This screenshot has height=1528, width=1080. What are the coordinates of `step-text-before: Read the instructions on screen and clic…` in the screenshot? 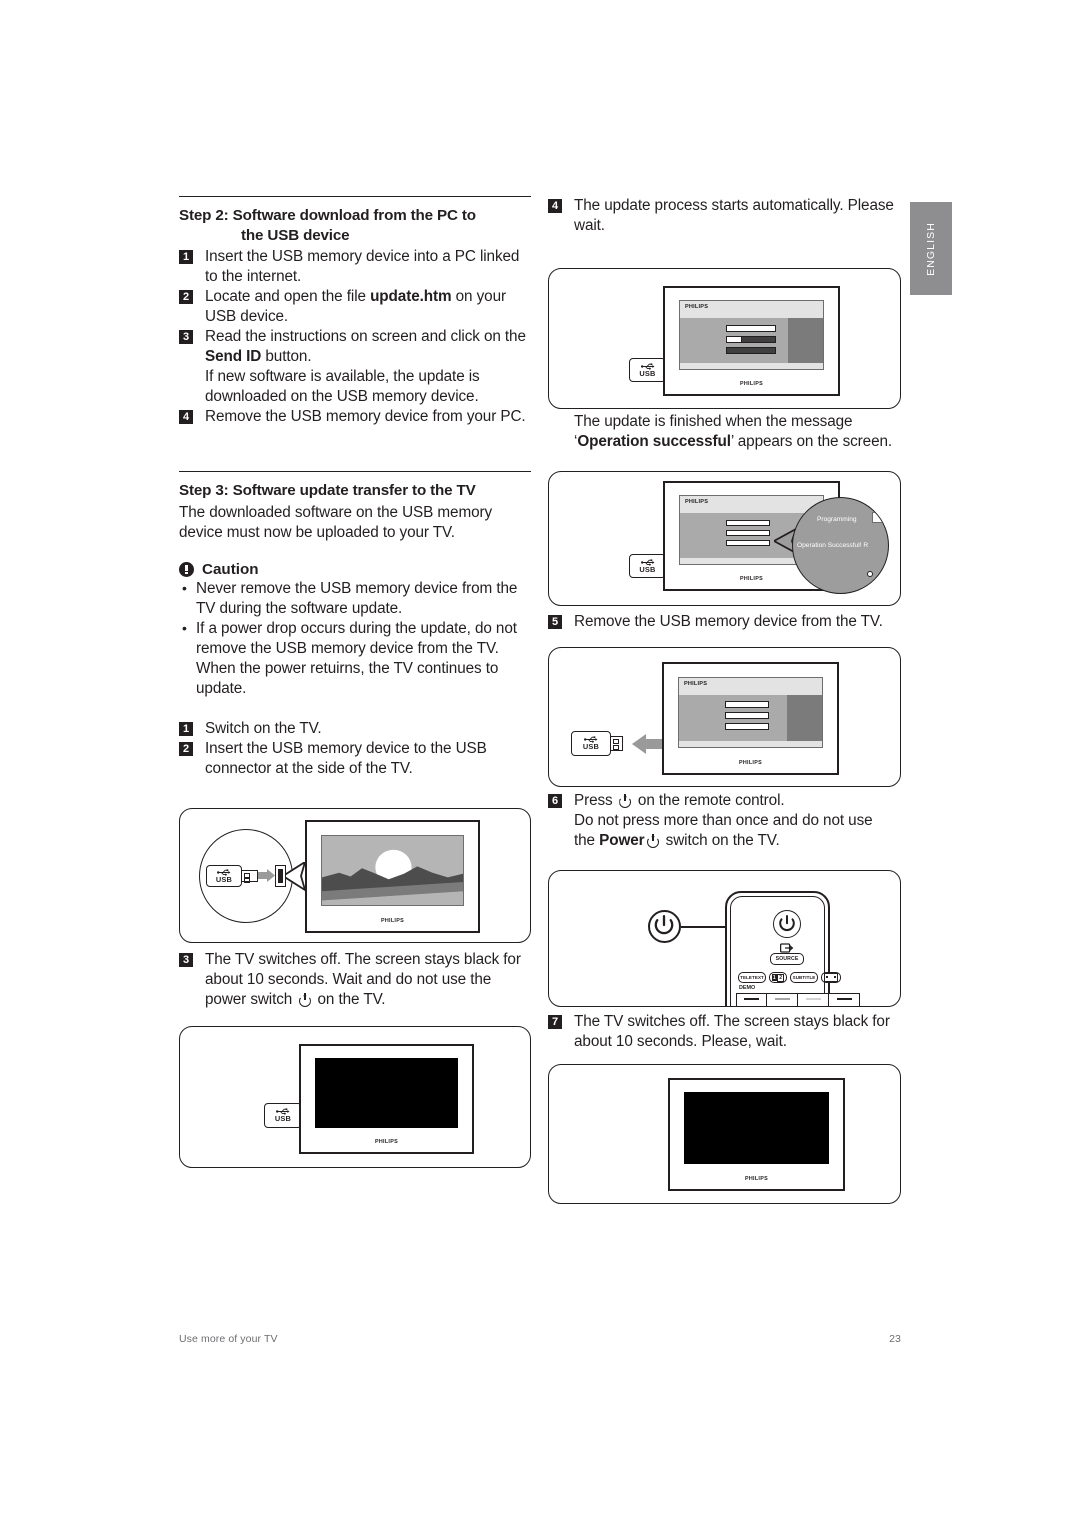 It's located at (365, 337).